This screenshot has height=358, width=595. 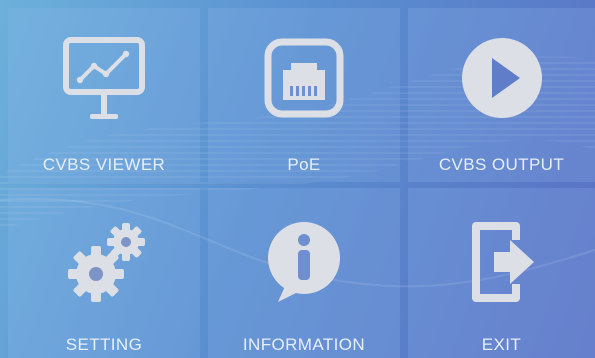 What do you see at coordinates (501, 164) in the screenshot?
I see `tile-label-cvbs-output: CVBS OUTPUT` at bounding box center [501, 164].